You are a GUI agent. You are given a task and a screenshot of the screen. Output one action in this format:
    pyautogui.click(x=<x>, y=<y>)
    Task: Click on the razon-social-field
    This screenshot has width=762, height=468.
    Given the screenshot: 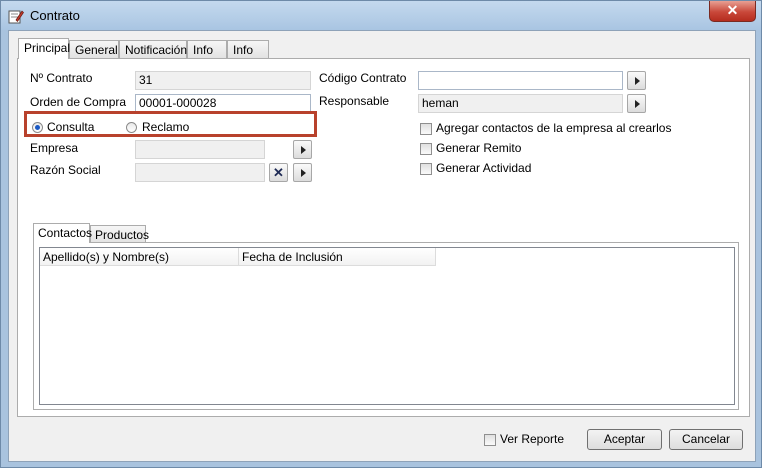 What is the action you would take?
    pyautogui.click(x=200, y=172)
    